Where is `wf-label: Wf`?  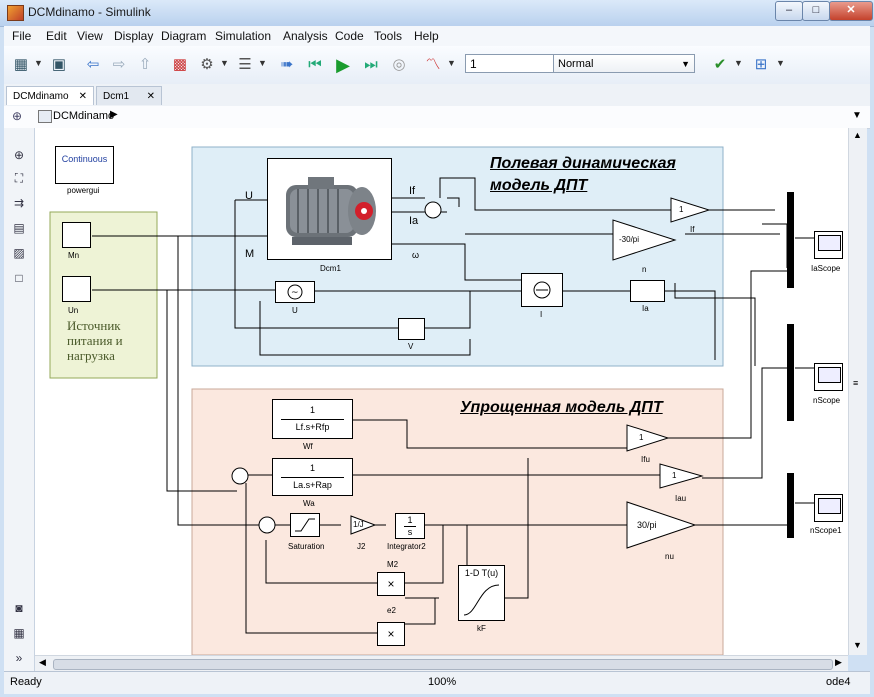
wf-label: Wf is located at coordinates (308, 446).